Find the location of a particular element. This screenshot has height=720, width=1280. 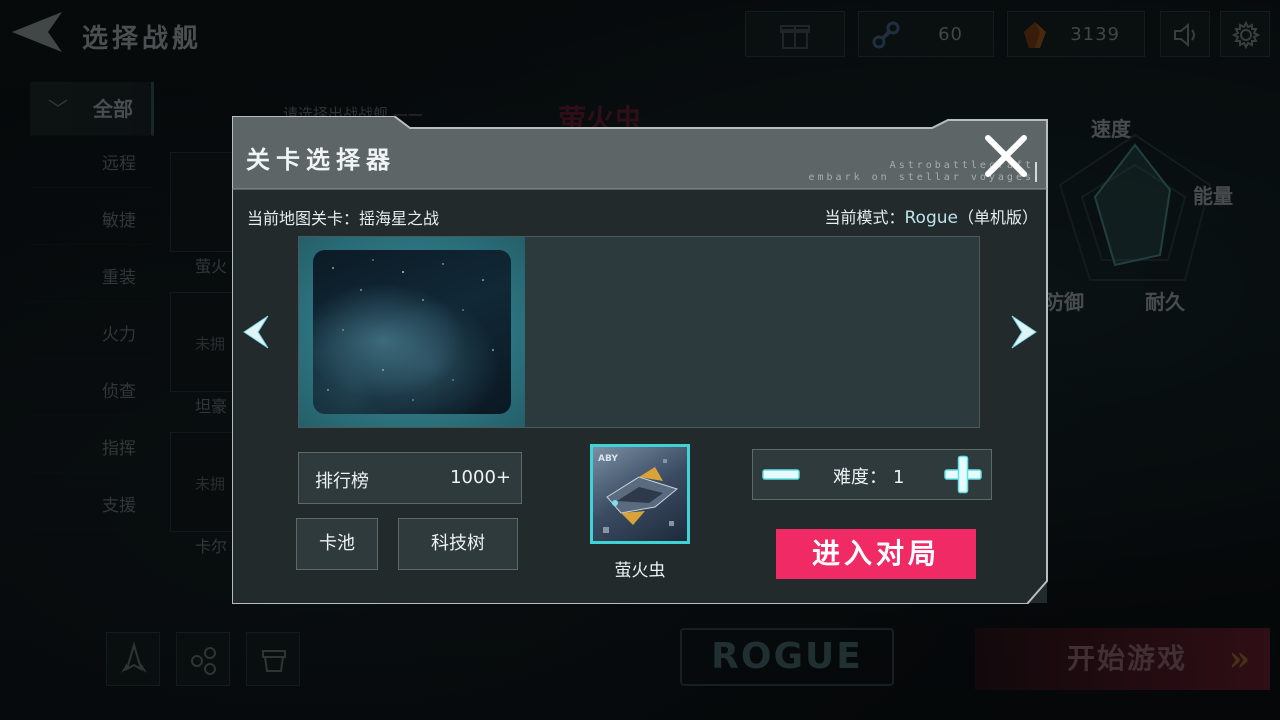

difficulty-increase-button is located at coordinates (963, 474).